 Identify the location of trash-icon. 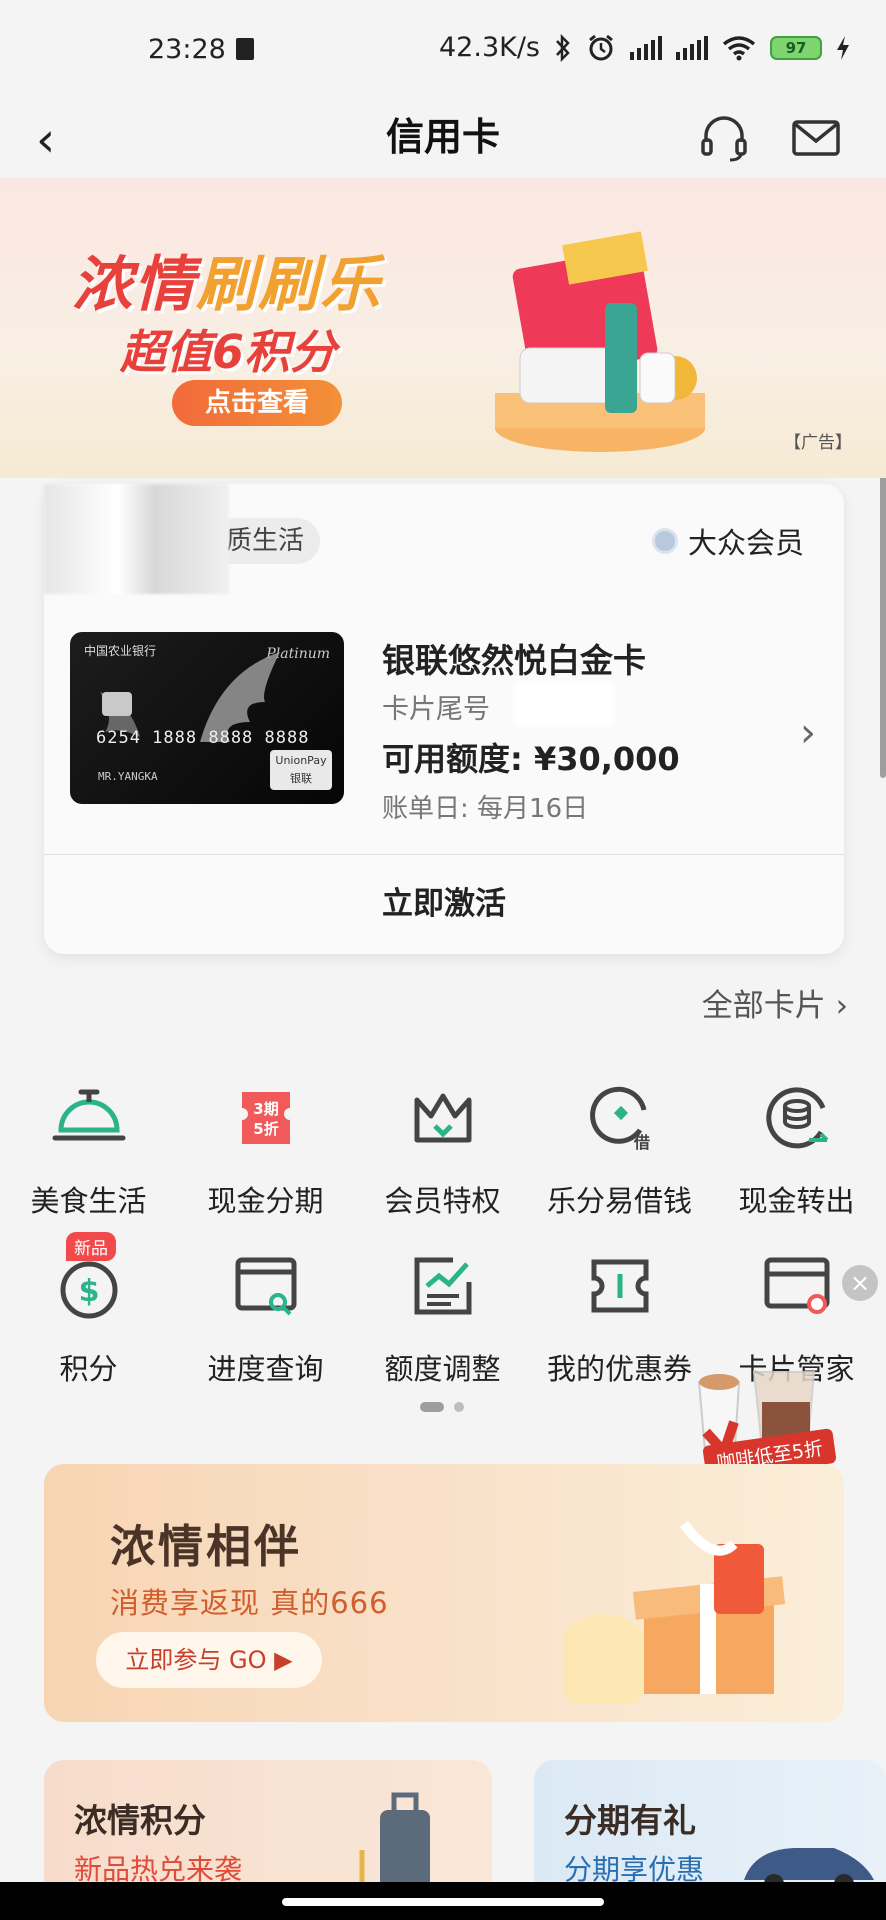
(245, 49).